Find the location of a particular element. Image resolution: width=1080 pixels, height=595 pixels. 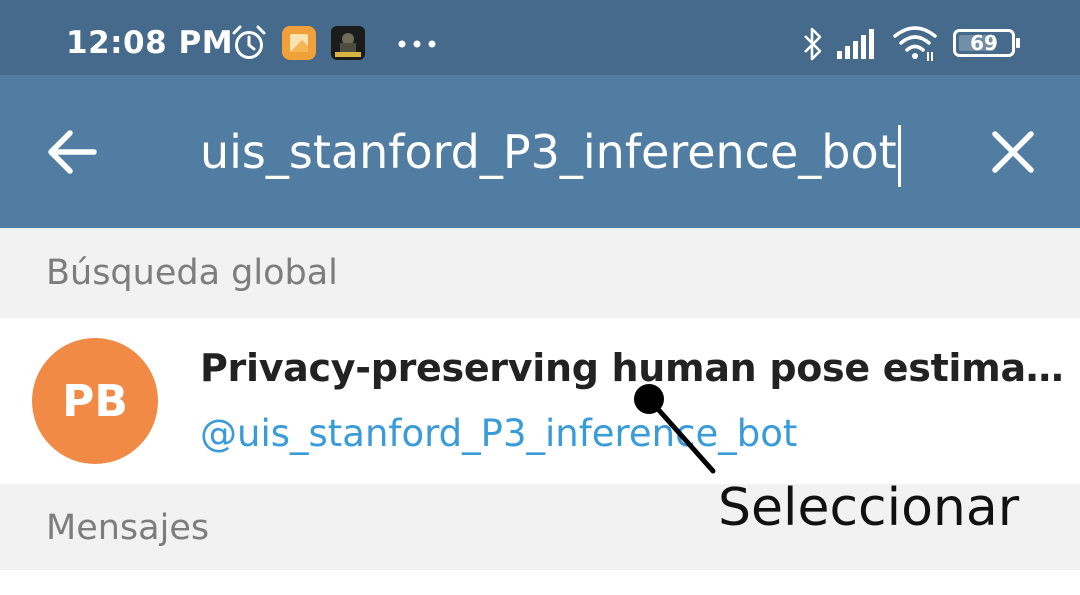

search-input-value: uis_stanford_P3_inference_bot is located at coordinates (548, 152).